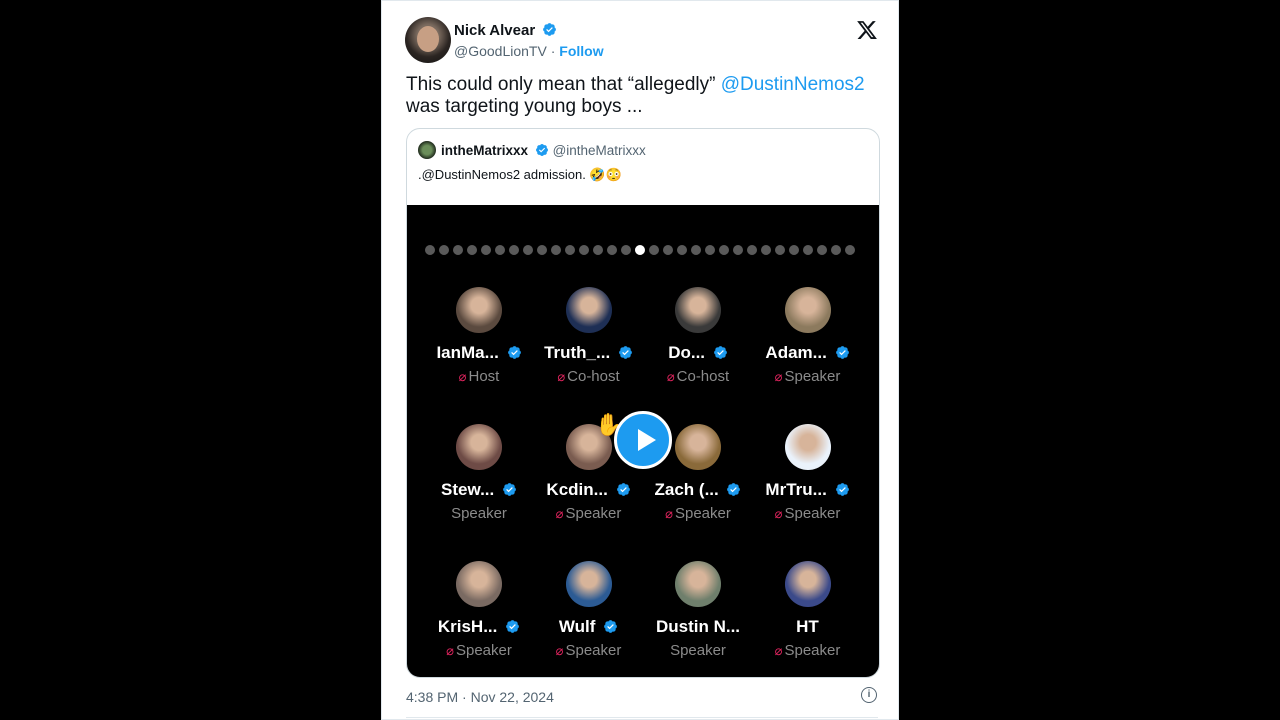 Image resolution: width=1280 pixels, height=720 pixels. I want to click on author-name-text: Nick Alvear, so click(494, 30).